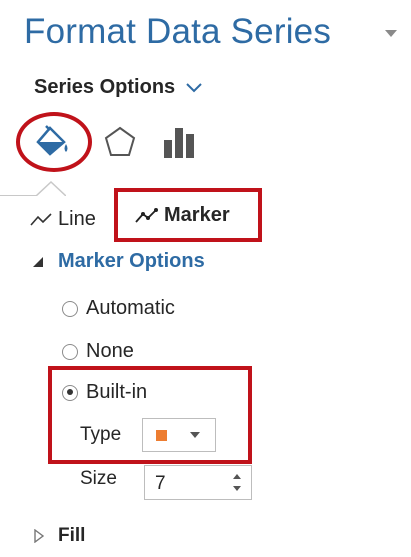 This screenshot has height=557, width=411. I want to click on radio-none-circle, so click(70, 351).